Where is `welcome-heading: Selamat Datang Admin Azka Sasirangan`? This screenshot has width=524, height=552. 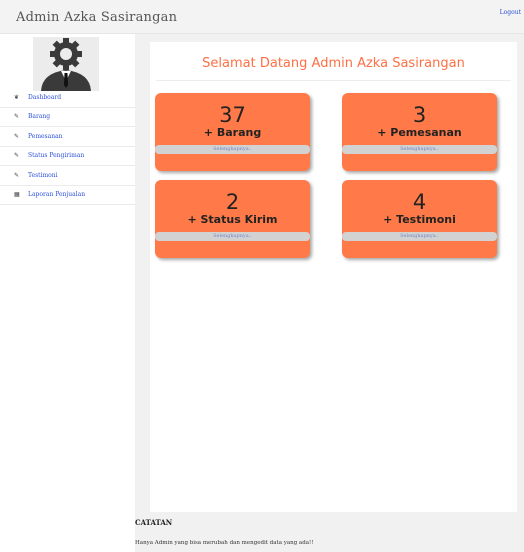
welcome-heading: Selamat Datang Admin Azka Sasirangan is located at coordinates (333, 63).